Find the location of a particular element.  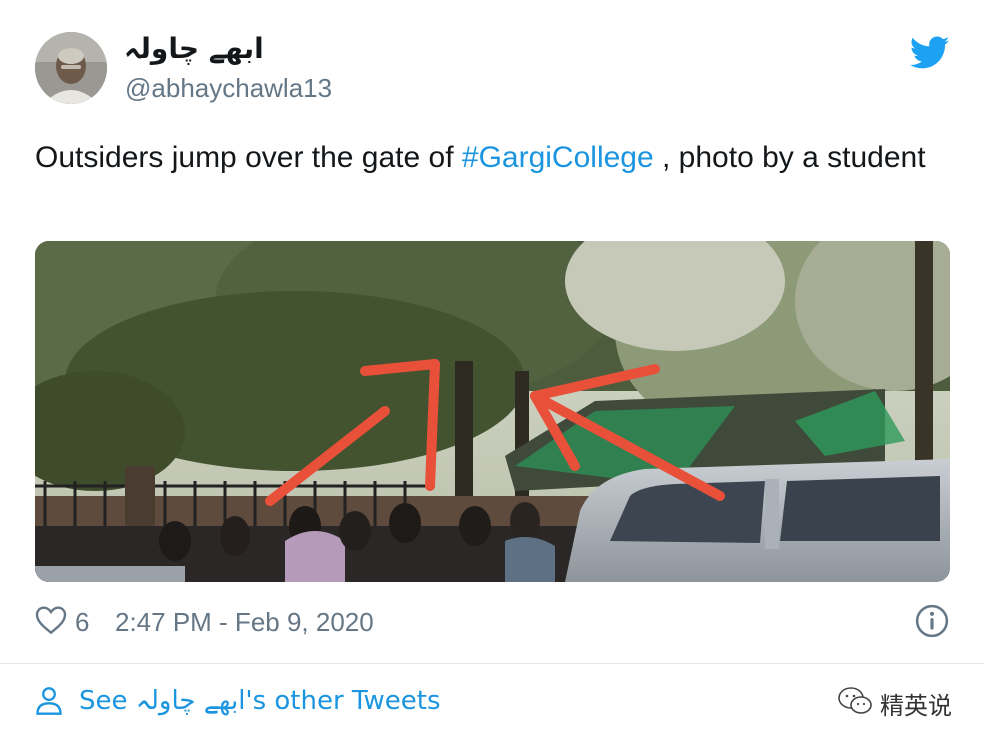

divider is located at coordinates (492, 663).